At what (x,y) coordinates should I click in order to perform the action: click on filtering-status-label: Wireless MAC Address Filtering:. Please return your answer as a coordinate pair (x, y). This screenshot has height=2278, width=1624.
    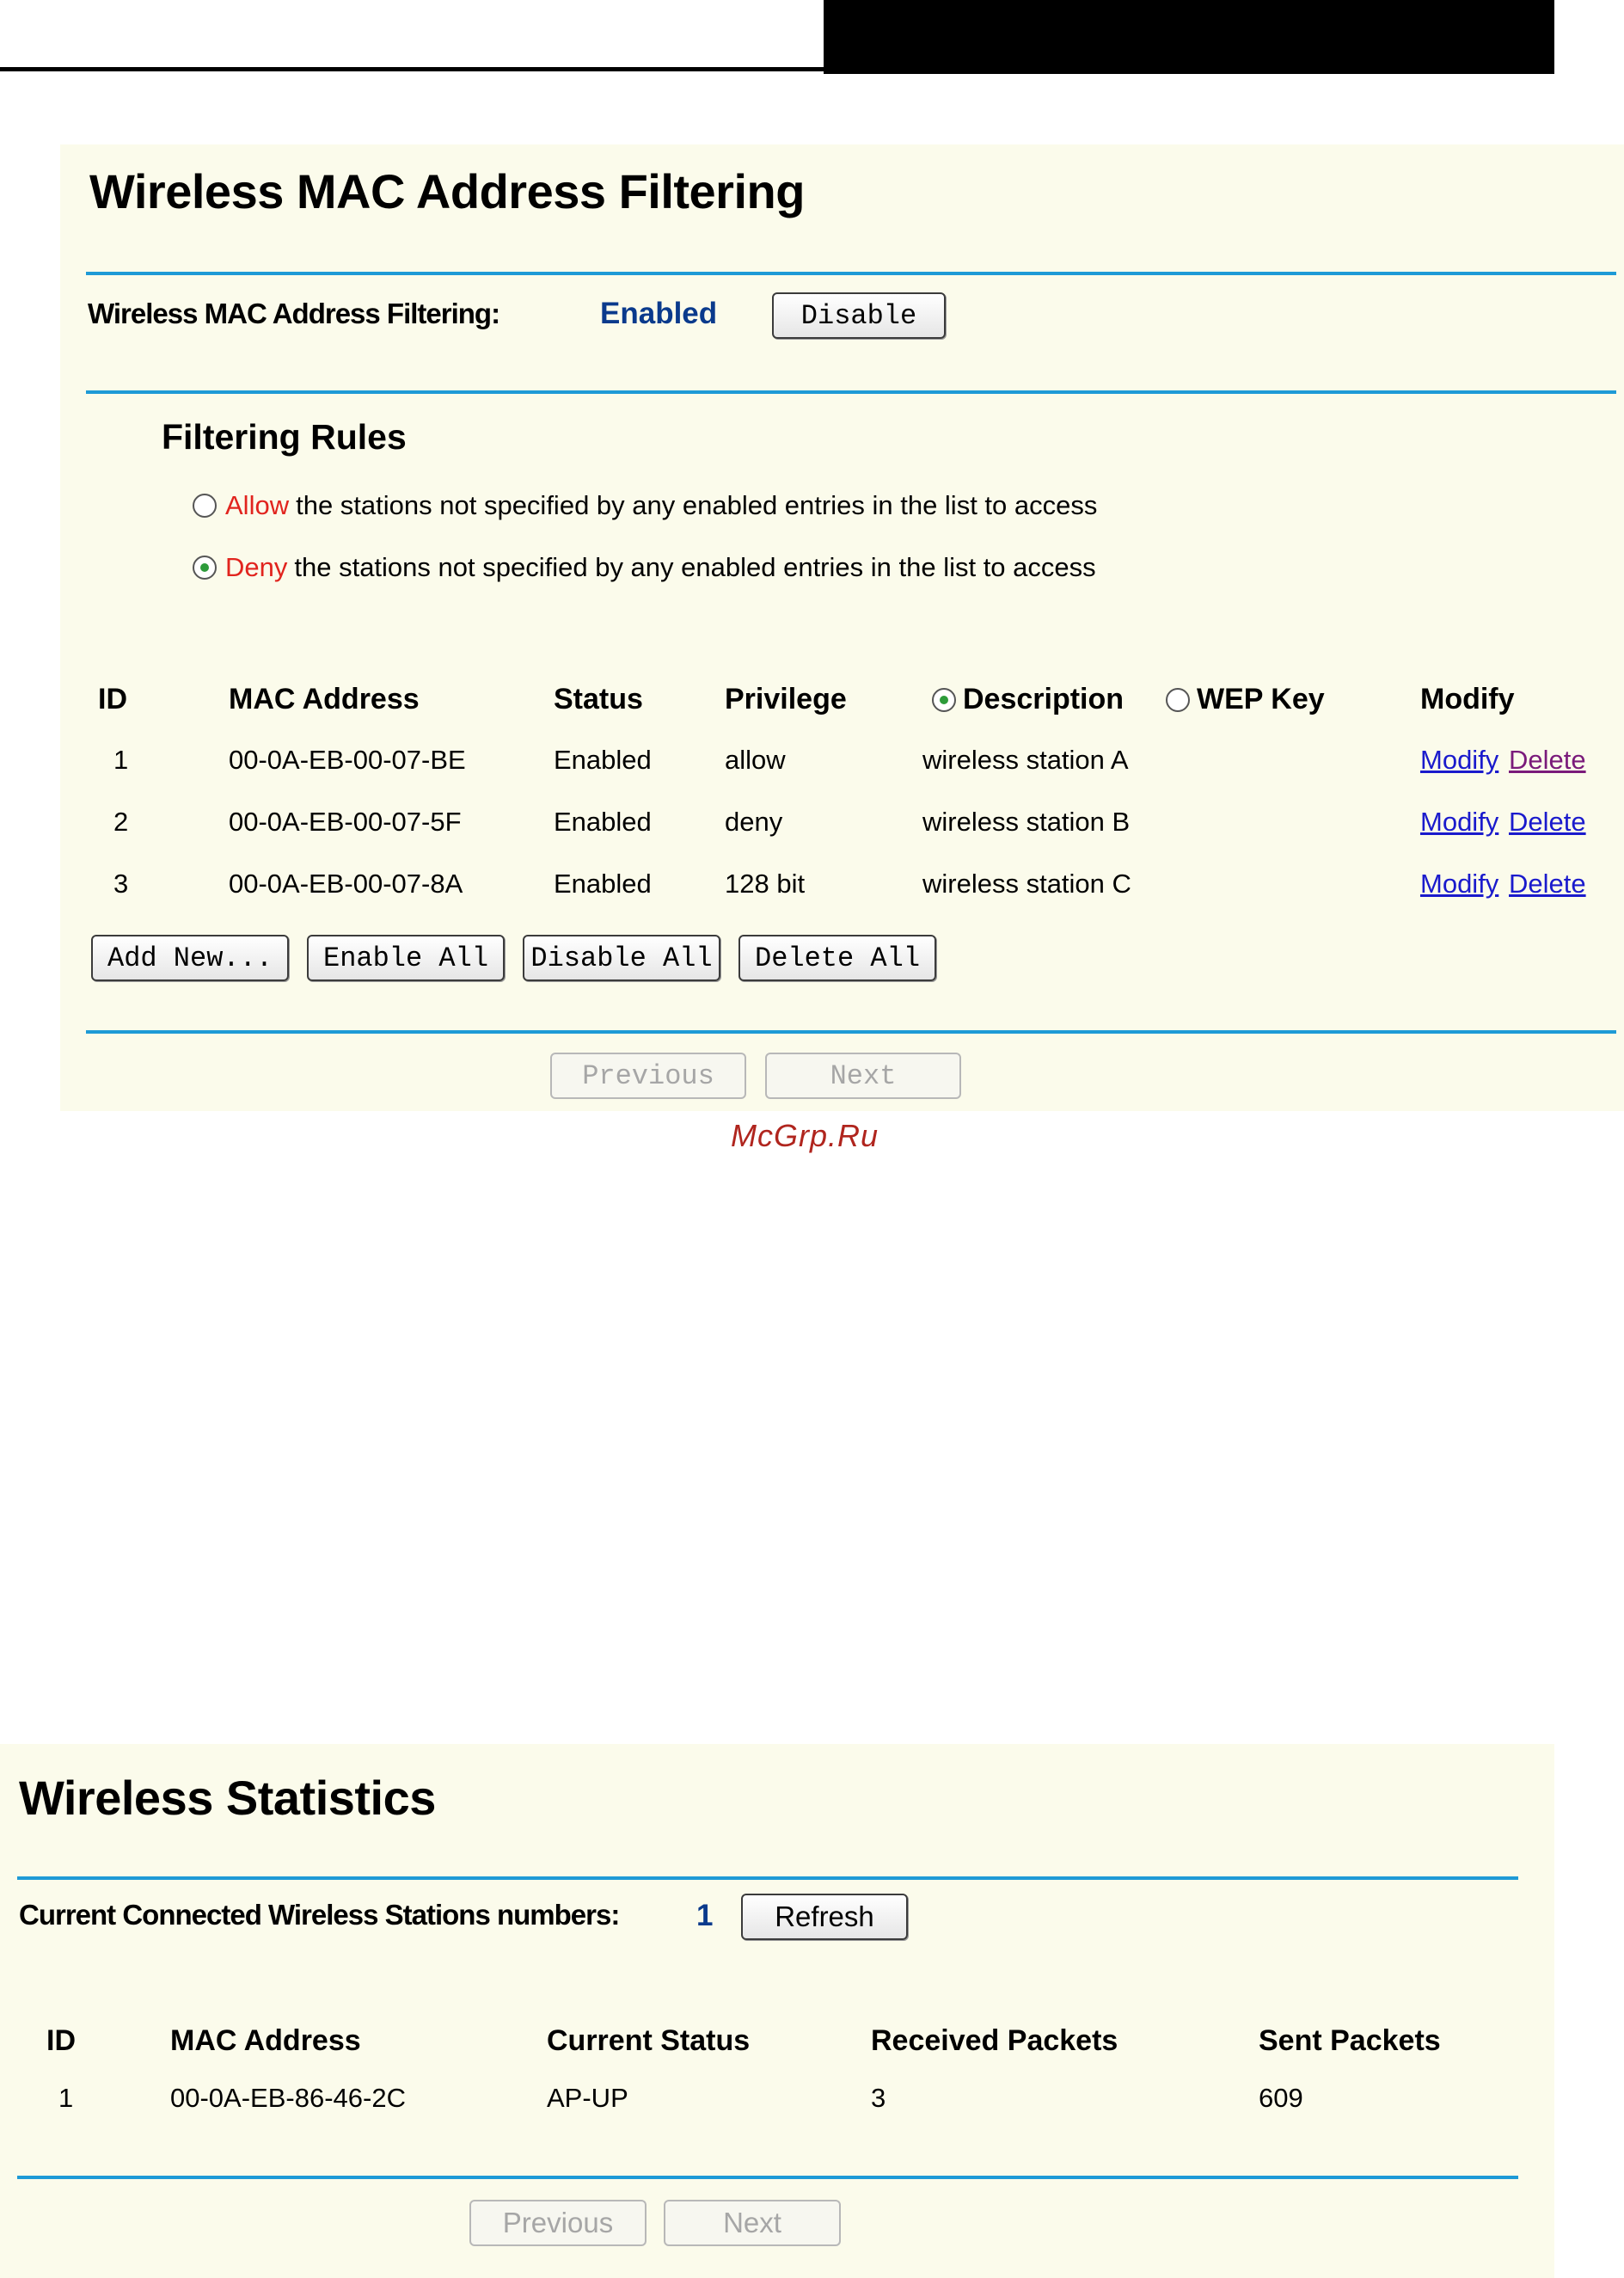
    Looking at the image, I should click on (294, 313).